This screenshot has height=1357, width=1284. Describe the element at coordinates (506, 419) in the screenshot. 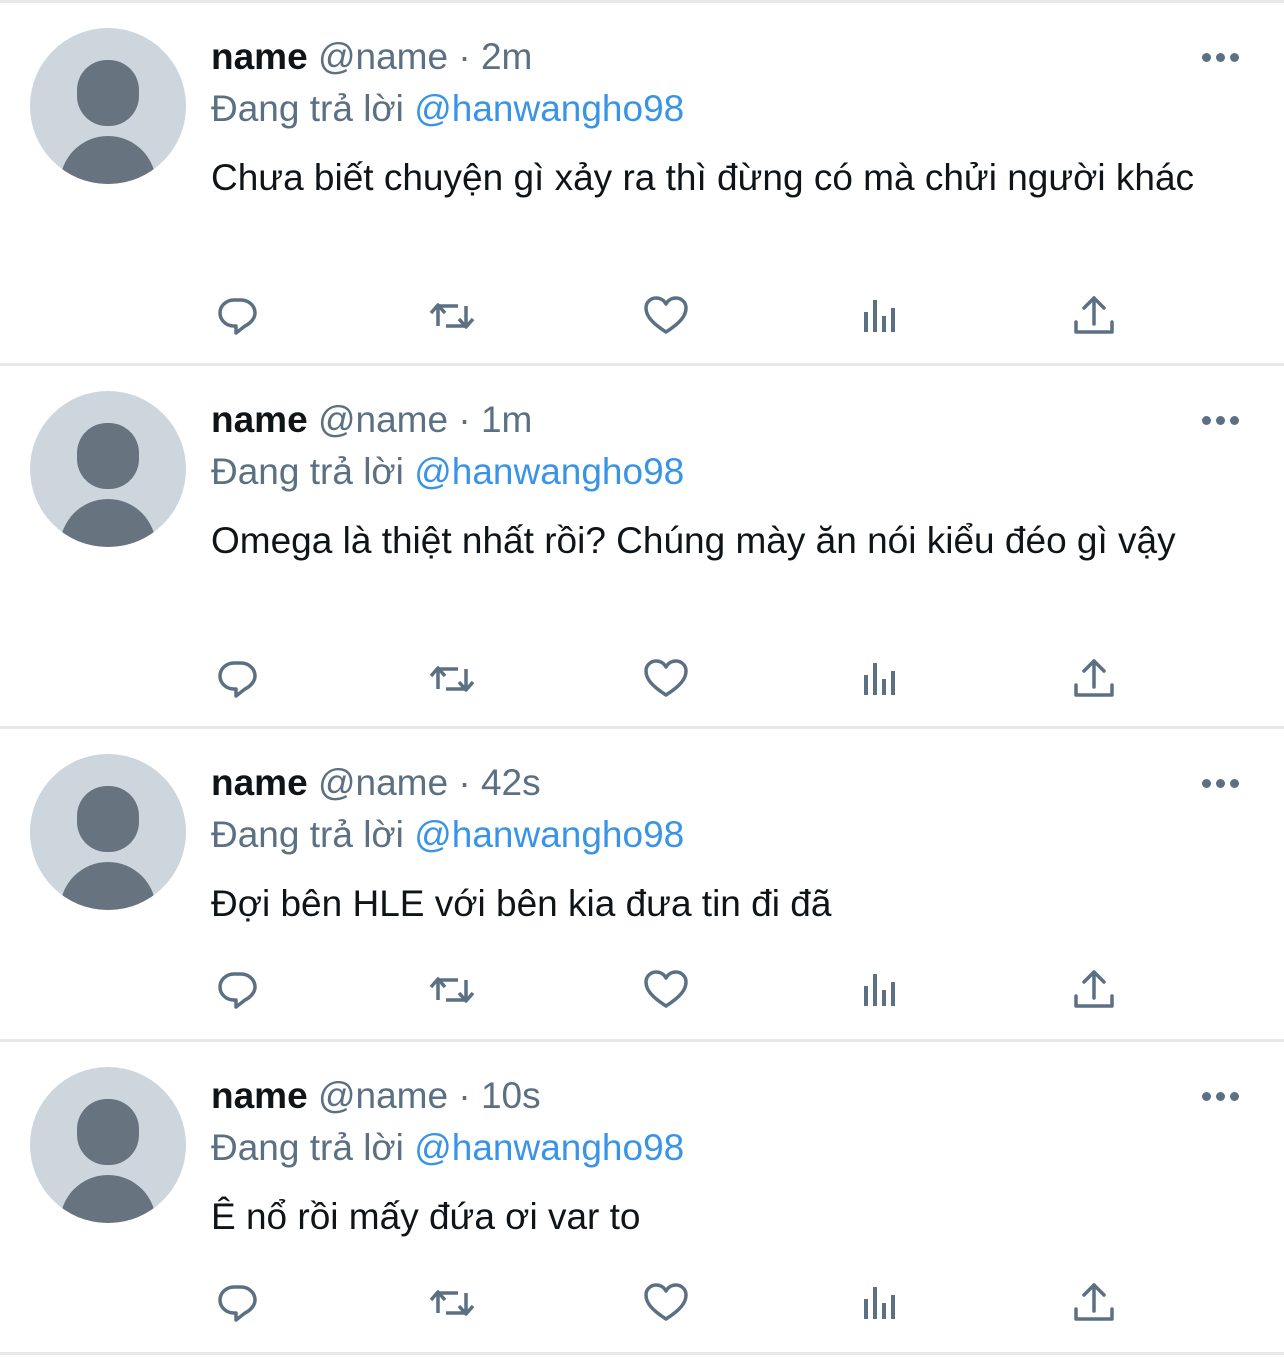

I see `timestamp: 1m` at that location.